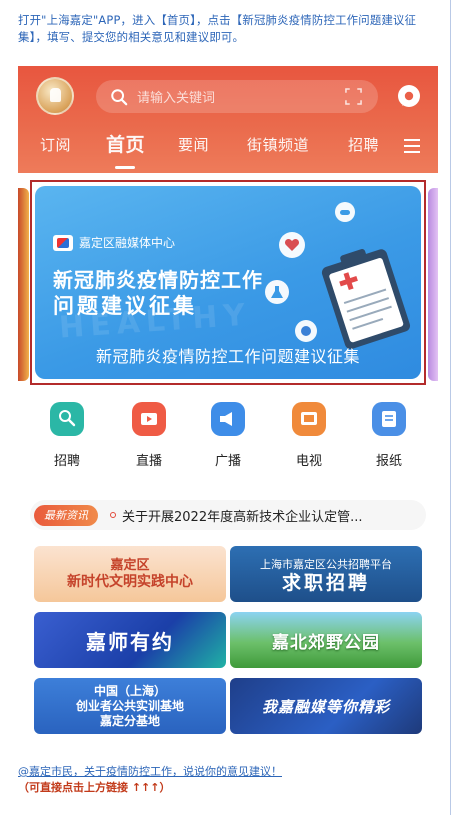 The width and height of the screenshot is (457, 815). What do you see at coordinates (450, 407) in the screenshot?
I see `page-divider` at bounding box center [450, 407].